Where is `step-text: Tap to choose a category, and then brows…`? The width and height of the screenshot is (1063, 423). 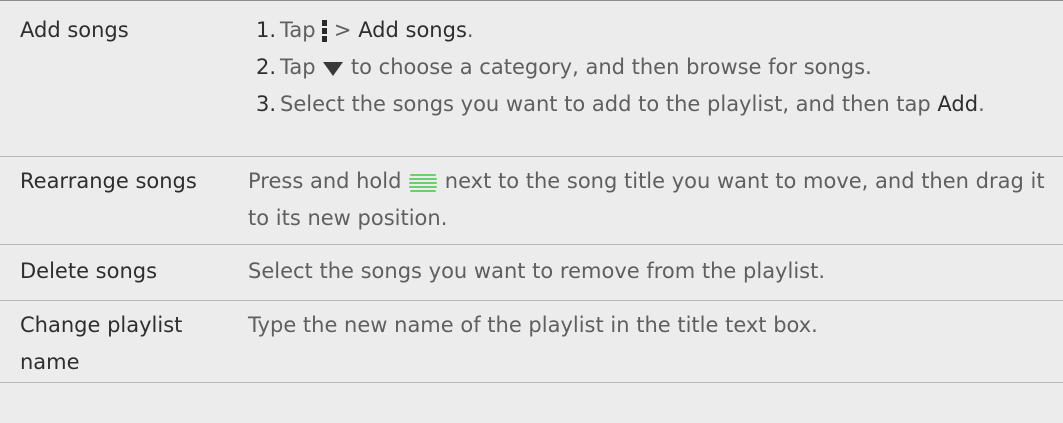 step-text: Tap to choose a category, and then brows… is located at coordinates (671, 67).